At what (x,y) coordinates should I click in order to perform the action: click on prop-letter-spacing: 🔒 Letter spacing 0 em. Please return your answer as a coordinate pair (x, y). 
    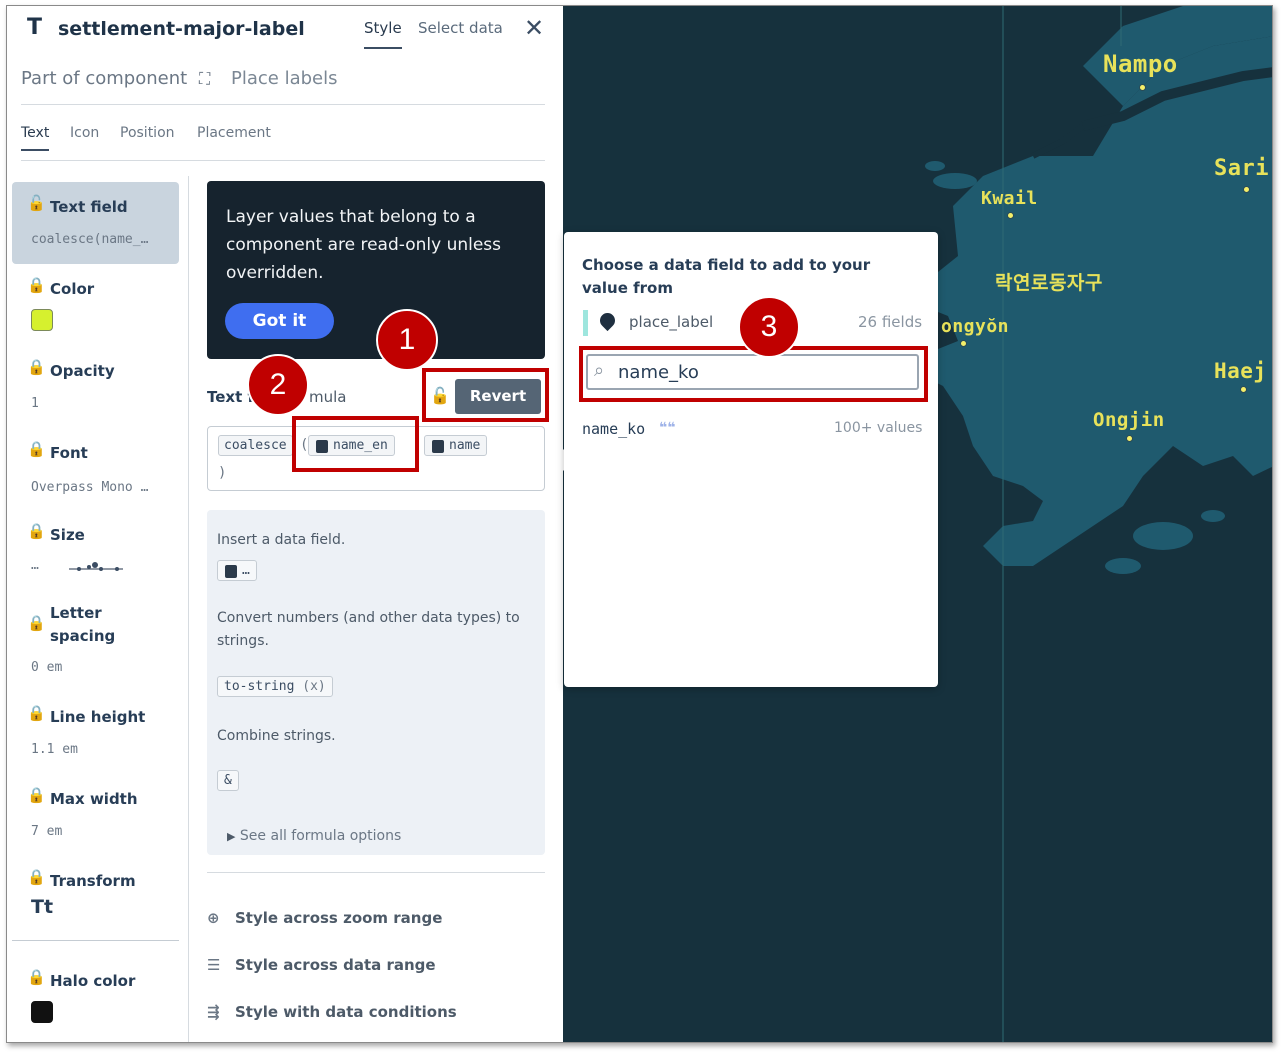
    Looking at the image, I should click on (95, 633).